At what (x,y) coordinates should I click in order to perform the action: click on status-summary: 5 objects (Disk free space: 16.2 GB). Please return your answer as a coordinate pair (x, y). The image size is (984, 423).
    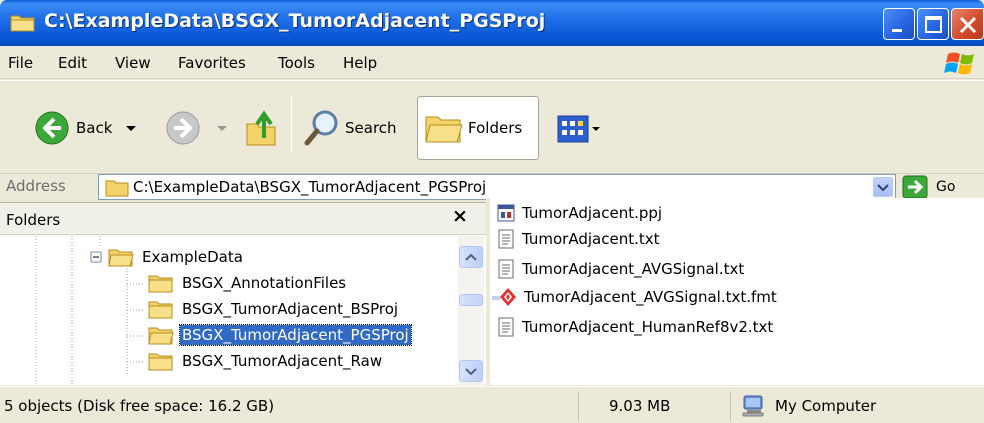
    Looking at the image, I should click on (139, 406).